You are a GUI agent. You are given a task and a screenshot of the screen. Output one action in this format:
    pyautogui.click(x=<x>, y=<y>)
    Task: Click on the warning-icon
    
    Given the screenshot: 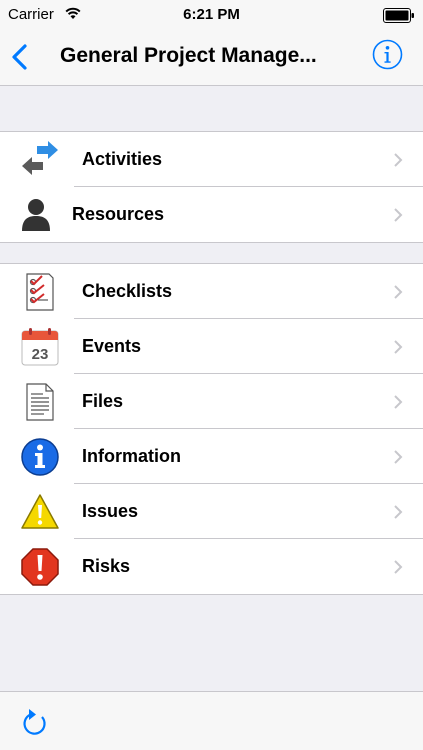 What is the action you would take?
    pyautogui.click(x=40, y=511)
    